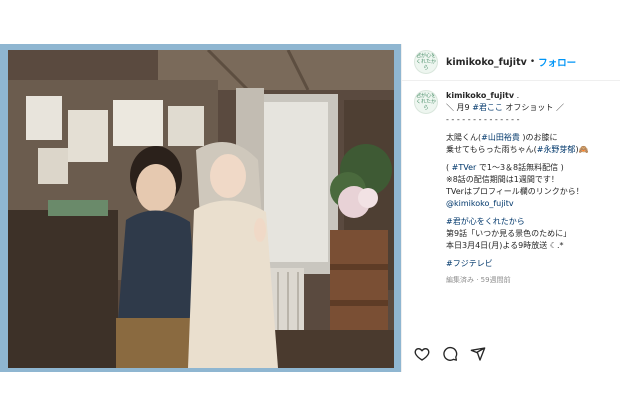  What do you see at coordinates (491, 149) in the screenshot?
I see `caption-line5-a: 乗せてもらった雨ちゃん(` at bounding box center [491, 149].